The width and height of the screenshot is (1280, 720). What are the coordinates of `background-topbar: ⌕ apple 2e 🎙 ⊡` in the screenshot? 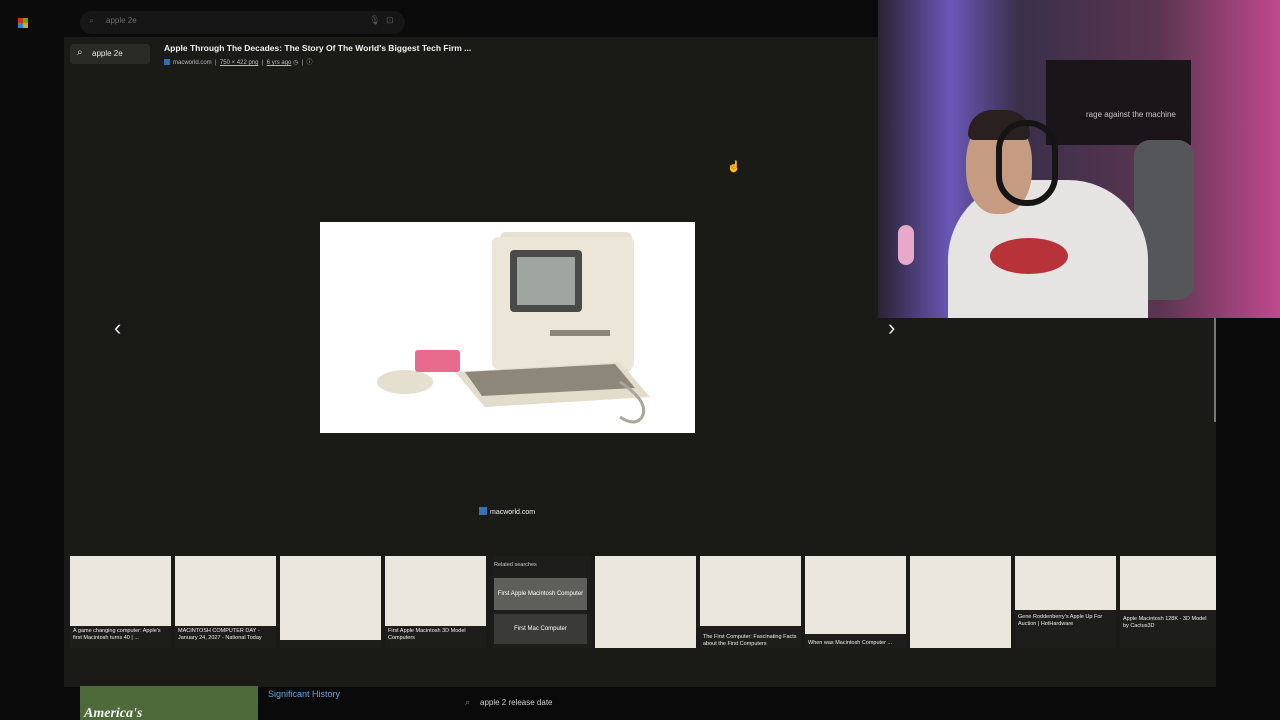 It's located at (439, 20).